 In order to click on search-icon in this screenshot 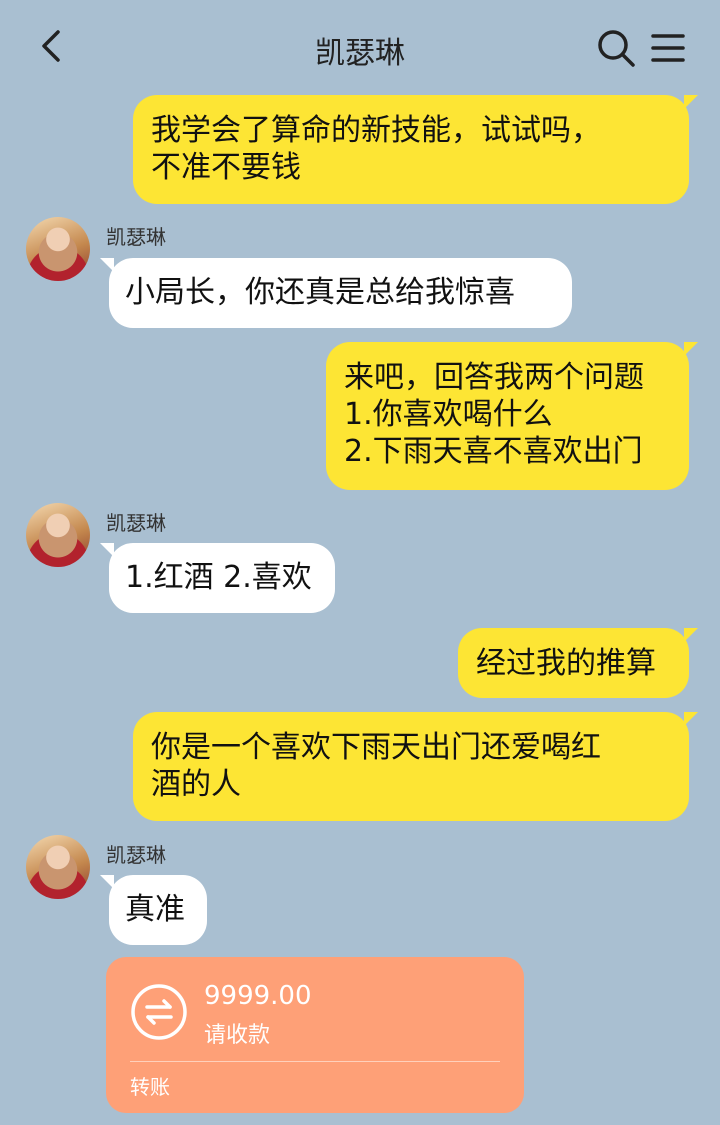, I will do `click(616, 48)`.